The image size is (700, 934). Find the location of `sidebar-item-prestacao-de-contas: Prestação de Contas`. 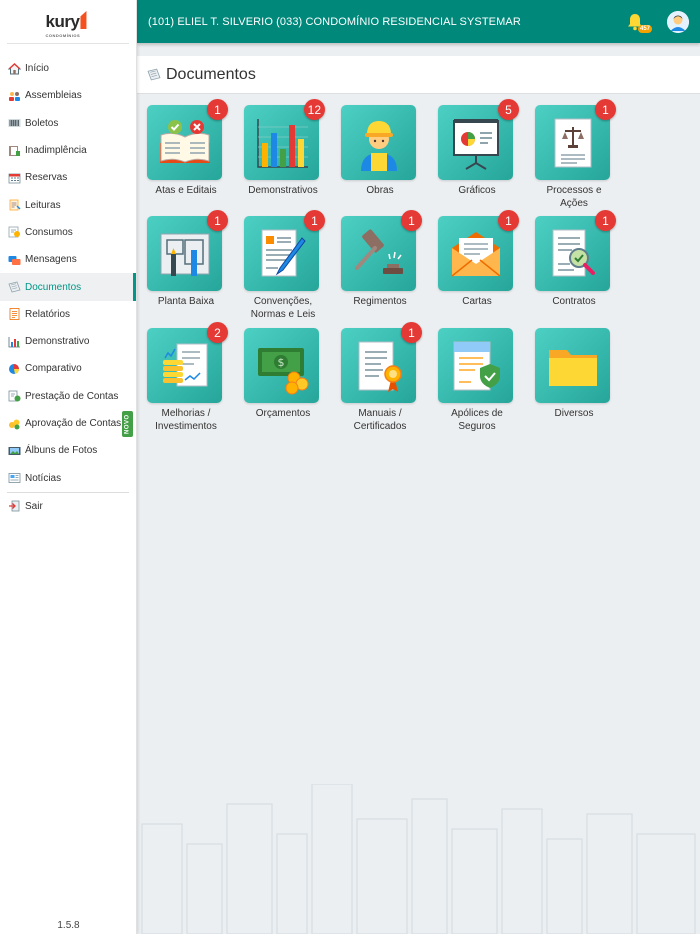

sidebar-item-prestacao-de-contas: Prestação de Contas is located at coordinates (68, 396).